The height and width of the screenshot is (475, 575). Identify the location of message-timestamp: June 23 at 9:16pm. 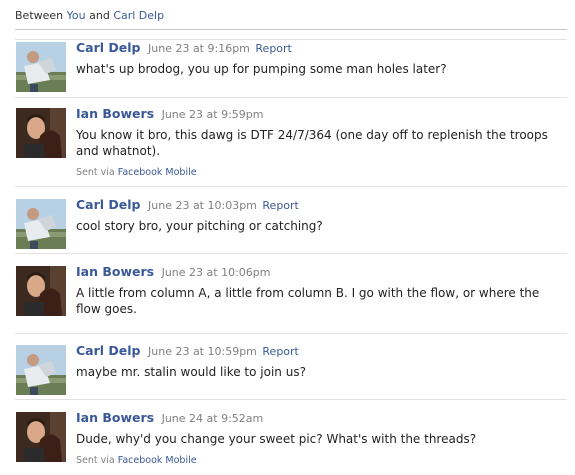
(199, 48).